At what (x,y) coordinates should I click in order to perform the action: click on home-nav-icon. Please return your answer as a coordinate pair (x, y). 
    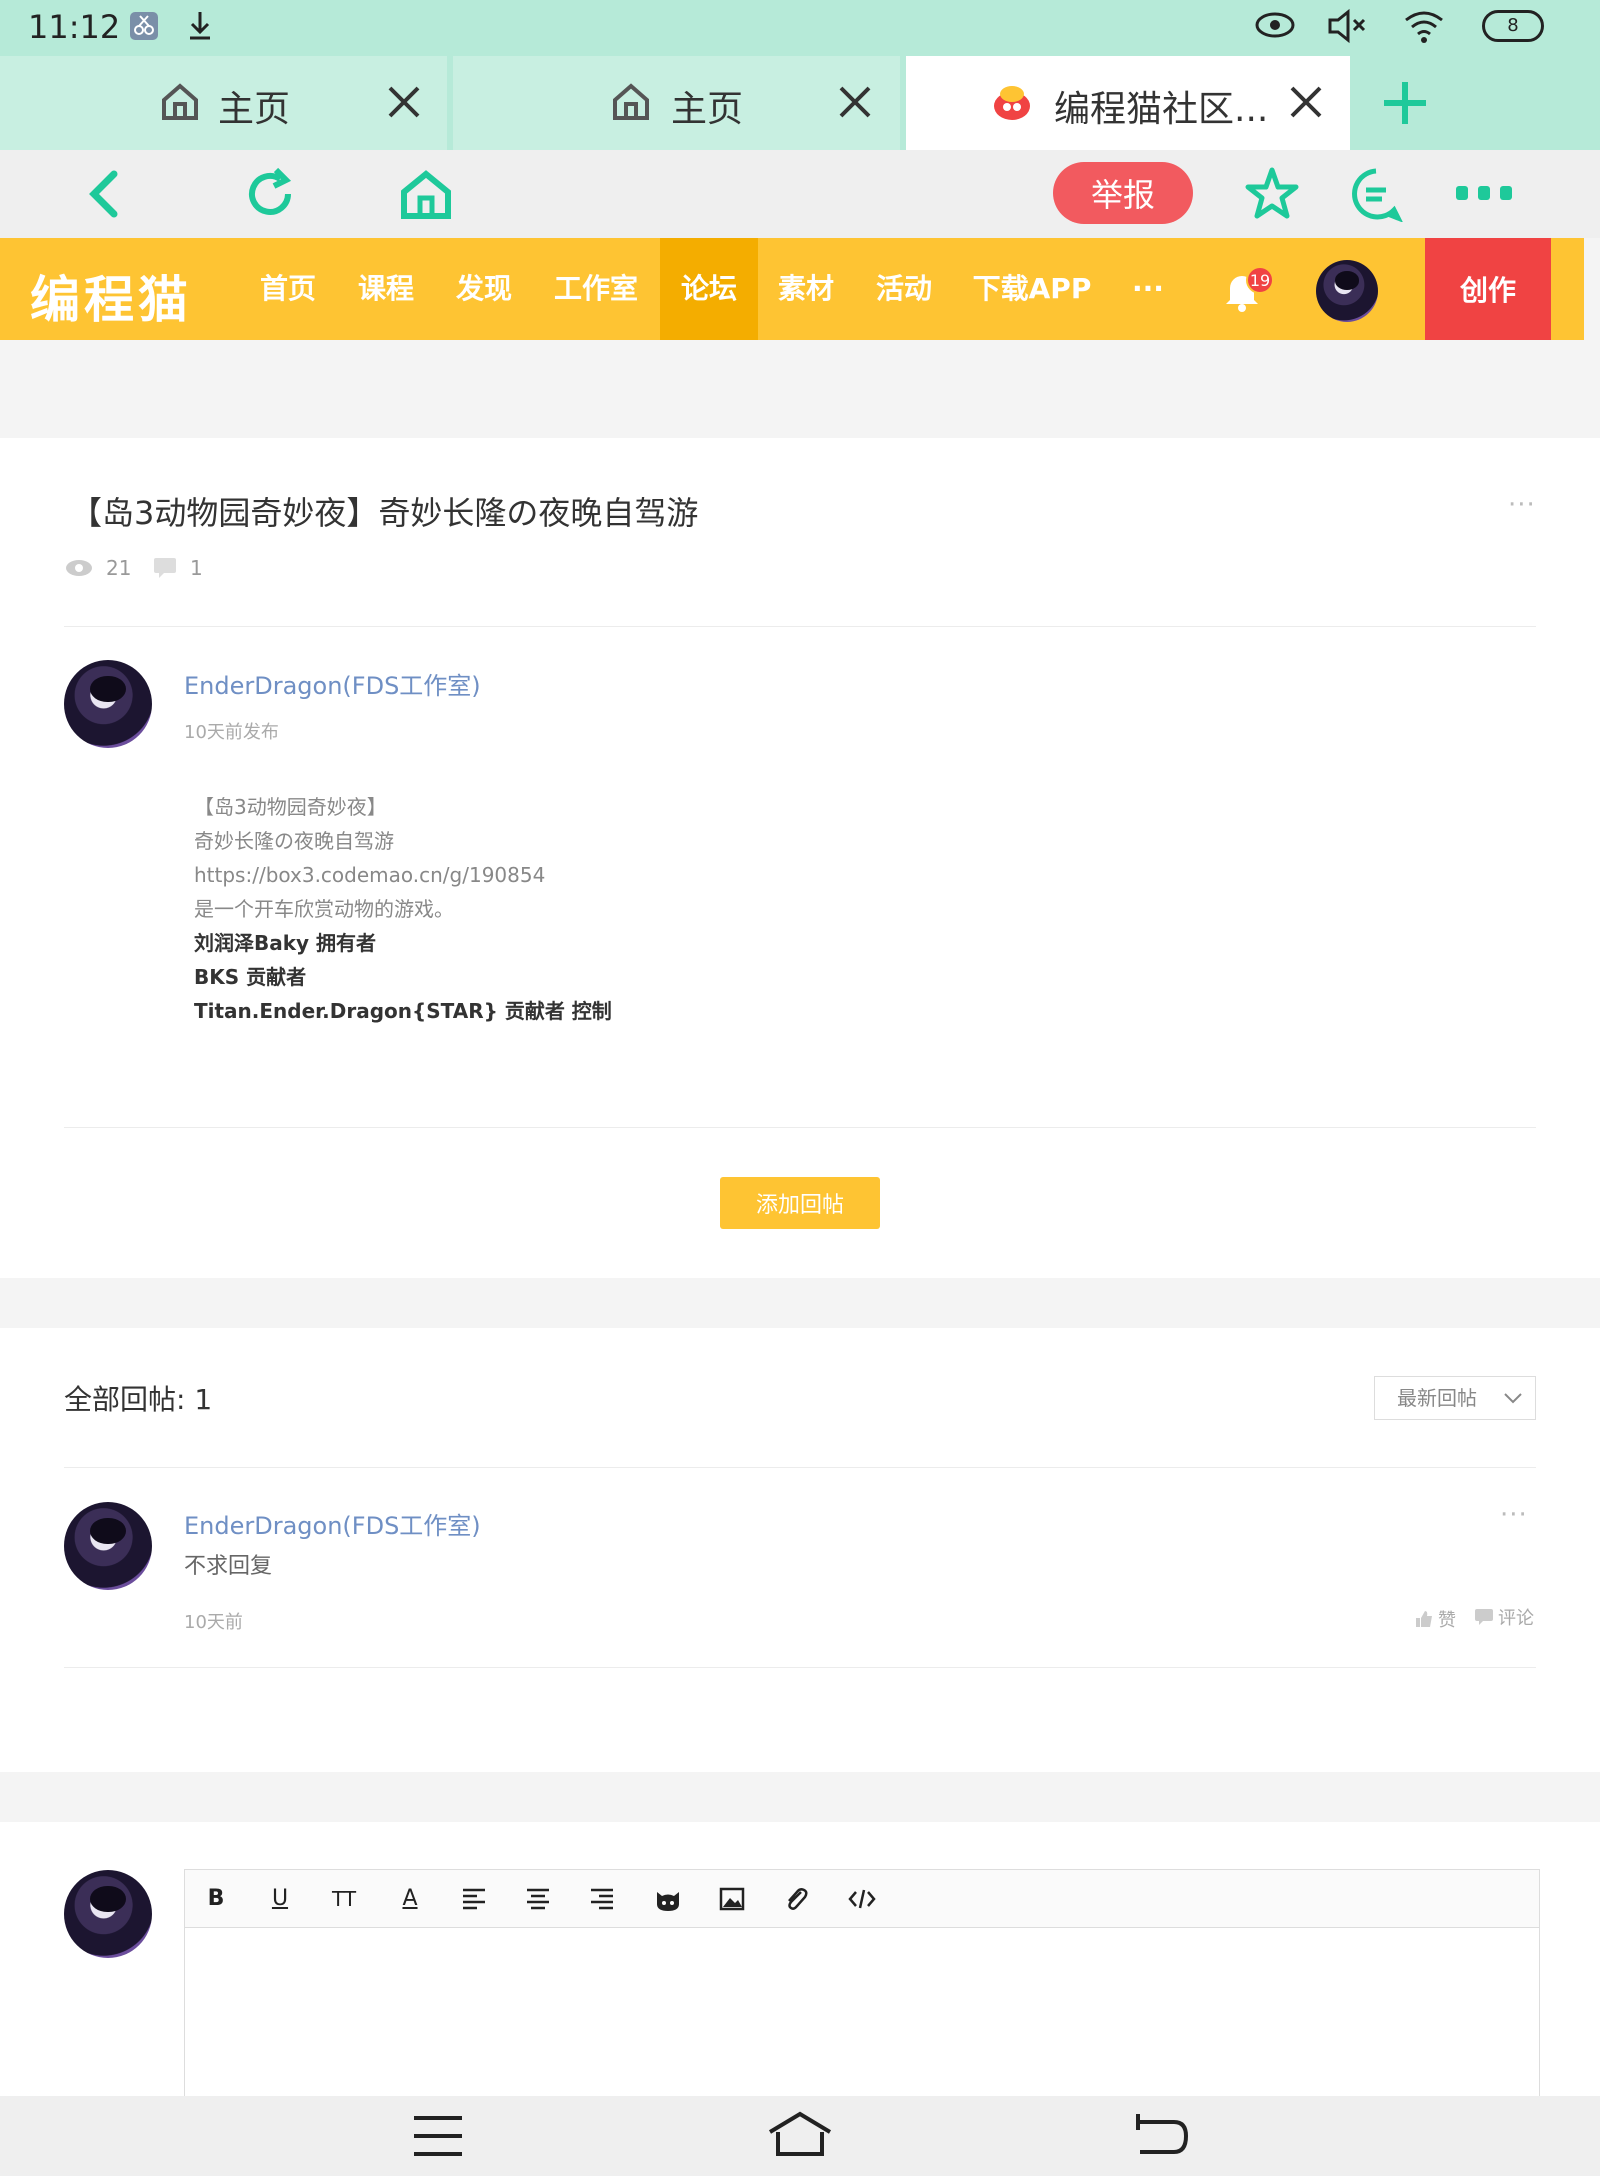
    Looking at the image, I should click on (800, 2134).